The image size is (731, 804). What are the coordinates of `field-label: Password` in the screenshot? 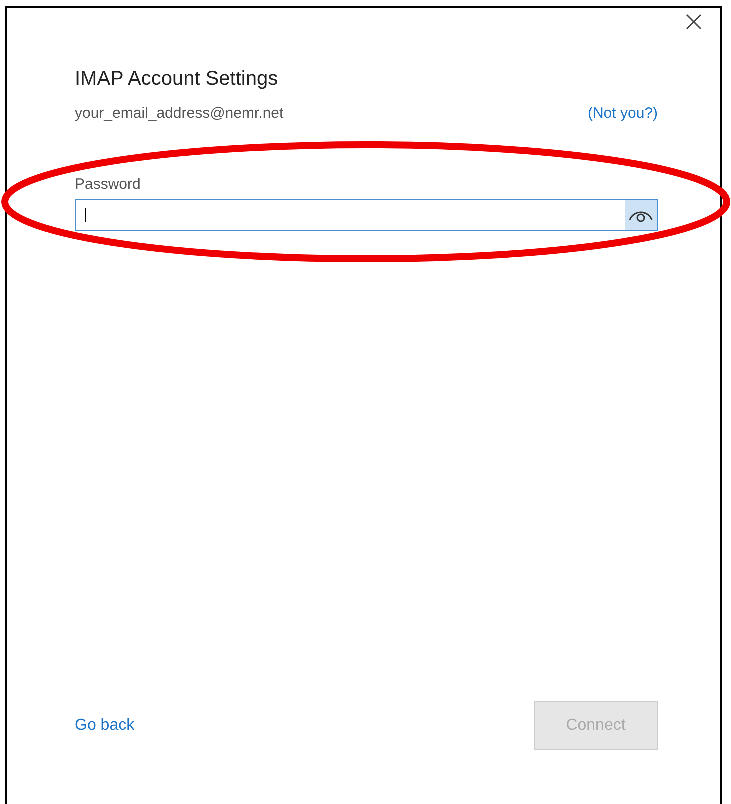 It's located at (108, 184).